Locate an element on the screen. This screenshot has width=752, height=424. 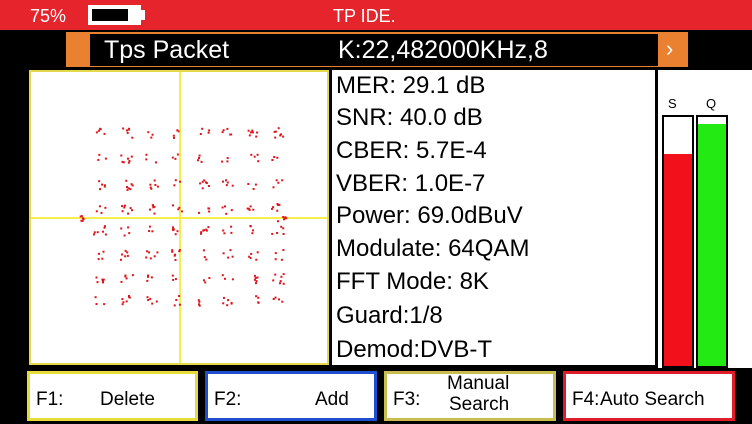
tp-value: K:22,482000KHz,8 is located at coordinates (443, 50).